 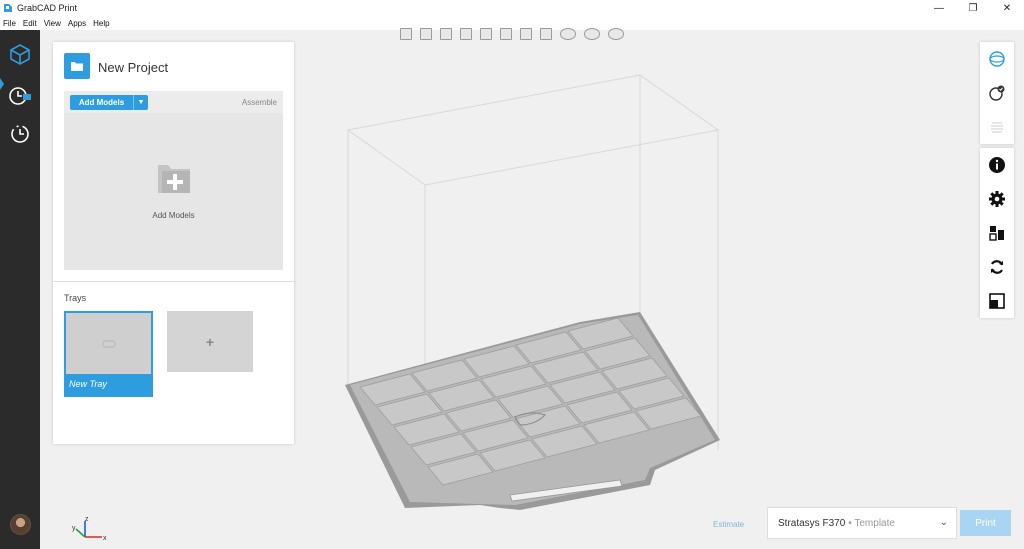 I want to click on menu-help: Help, so click(x=101, y=23).